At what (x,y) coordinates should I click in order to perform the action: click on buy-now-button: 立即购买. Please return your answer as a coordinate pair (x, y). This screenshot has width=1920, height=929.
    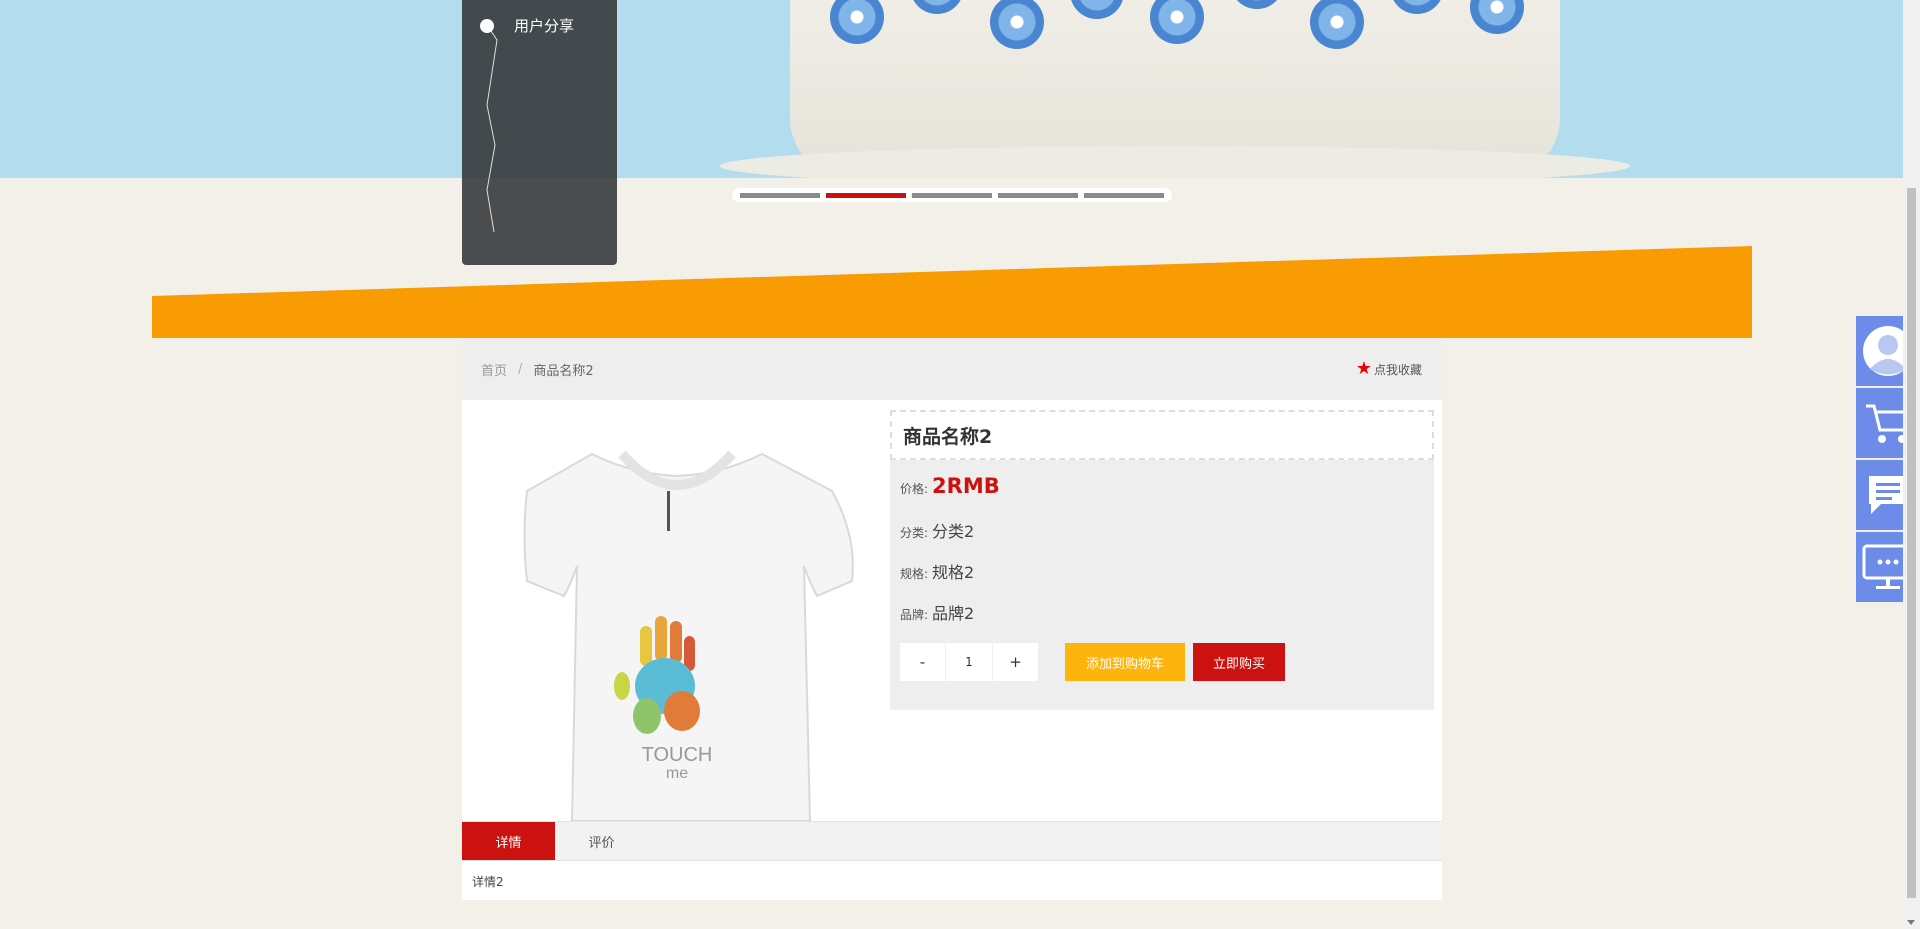
    Looking at the image, I should click on (1239, 662).